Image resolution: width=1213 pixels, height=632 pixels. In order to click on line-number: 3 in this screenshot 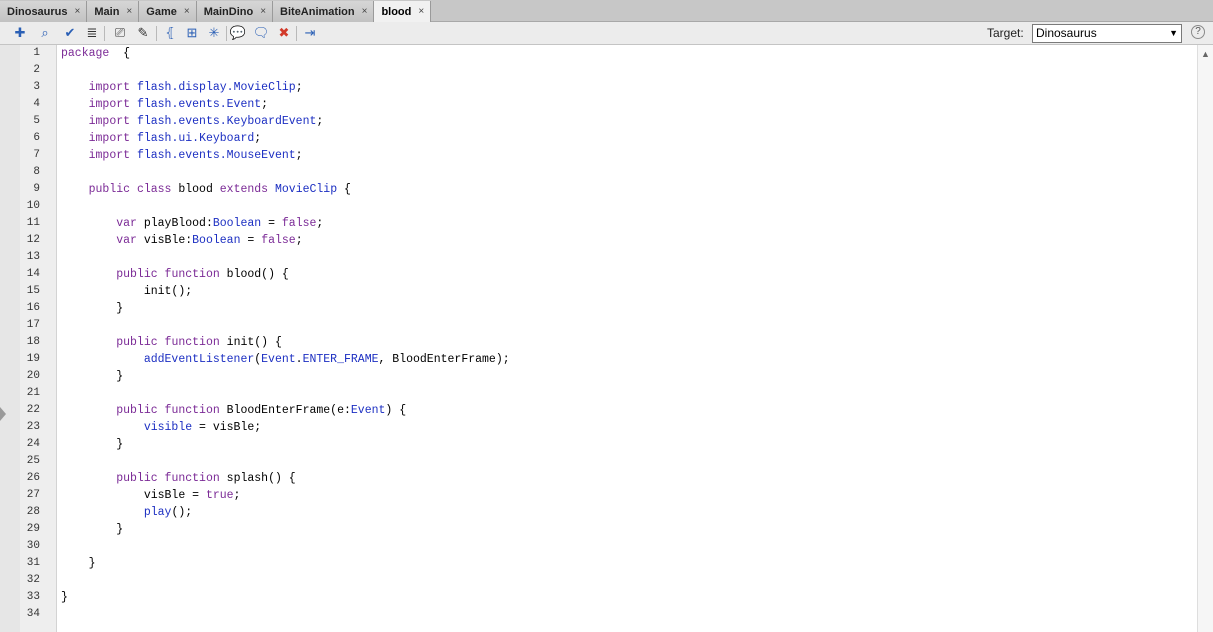, I will do `click(36, 87)`.